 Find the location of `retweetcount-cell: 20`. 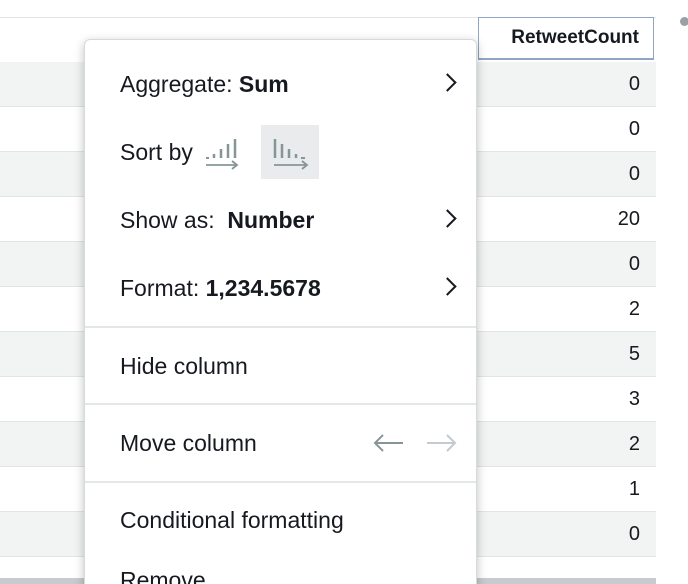

retweetcount-cell: 20 is located at coordinates (628, 218).